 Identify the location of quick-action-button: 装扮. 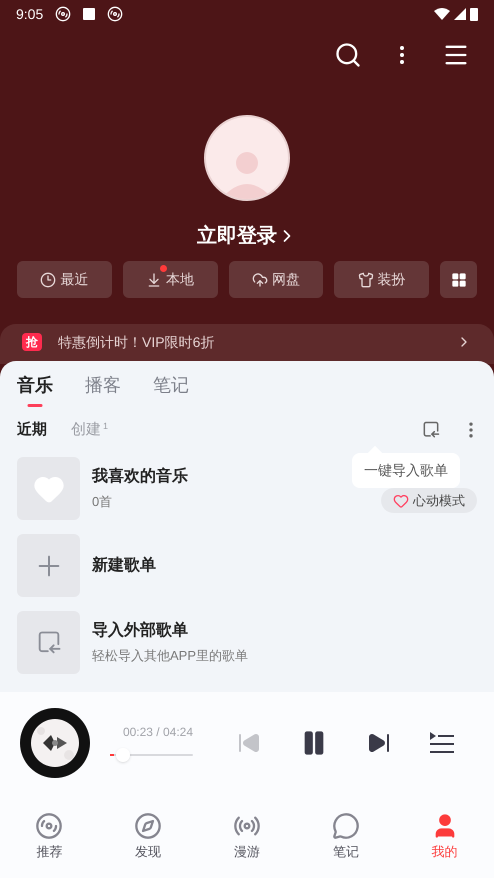
(382, 279).